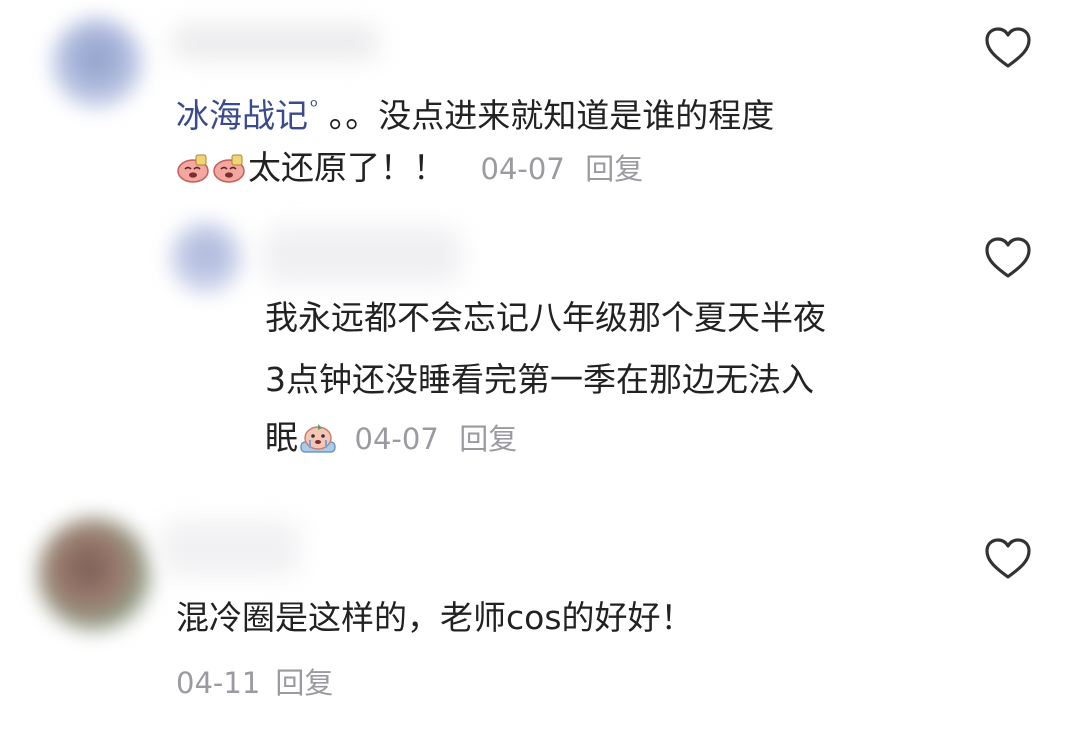 Image resolution: width=1080 pixels, height=754 pixels. I want to click on reply-line-3: 眠 04-07 回复, so click(391, 438).